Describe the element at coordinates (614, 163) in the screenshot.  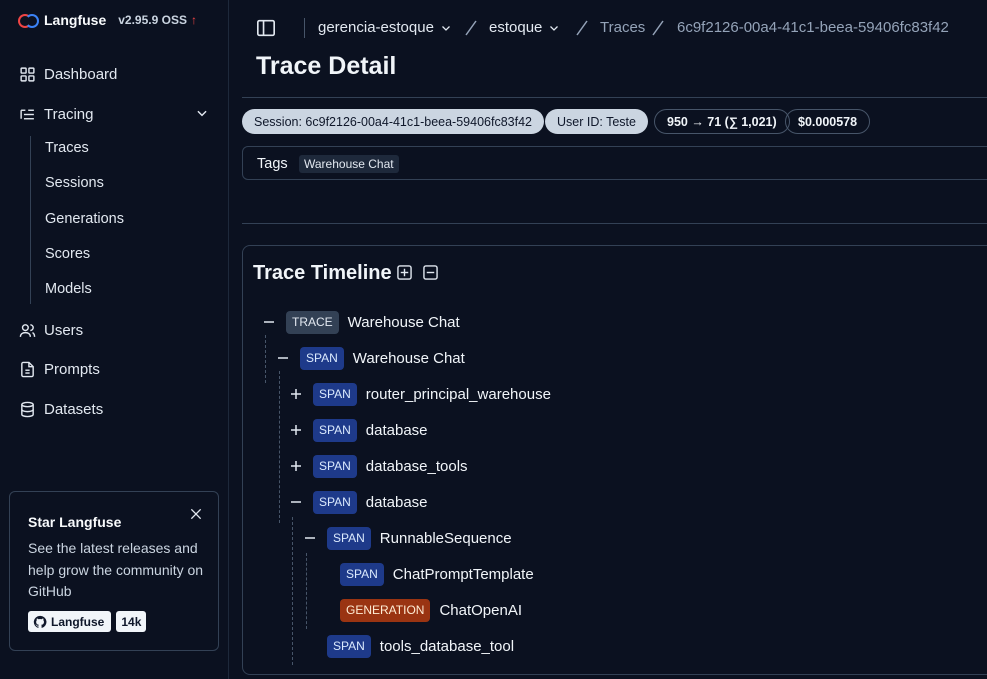
I see `tags-box: Tags Warehouse Chat` at that location.